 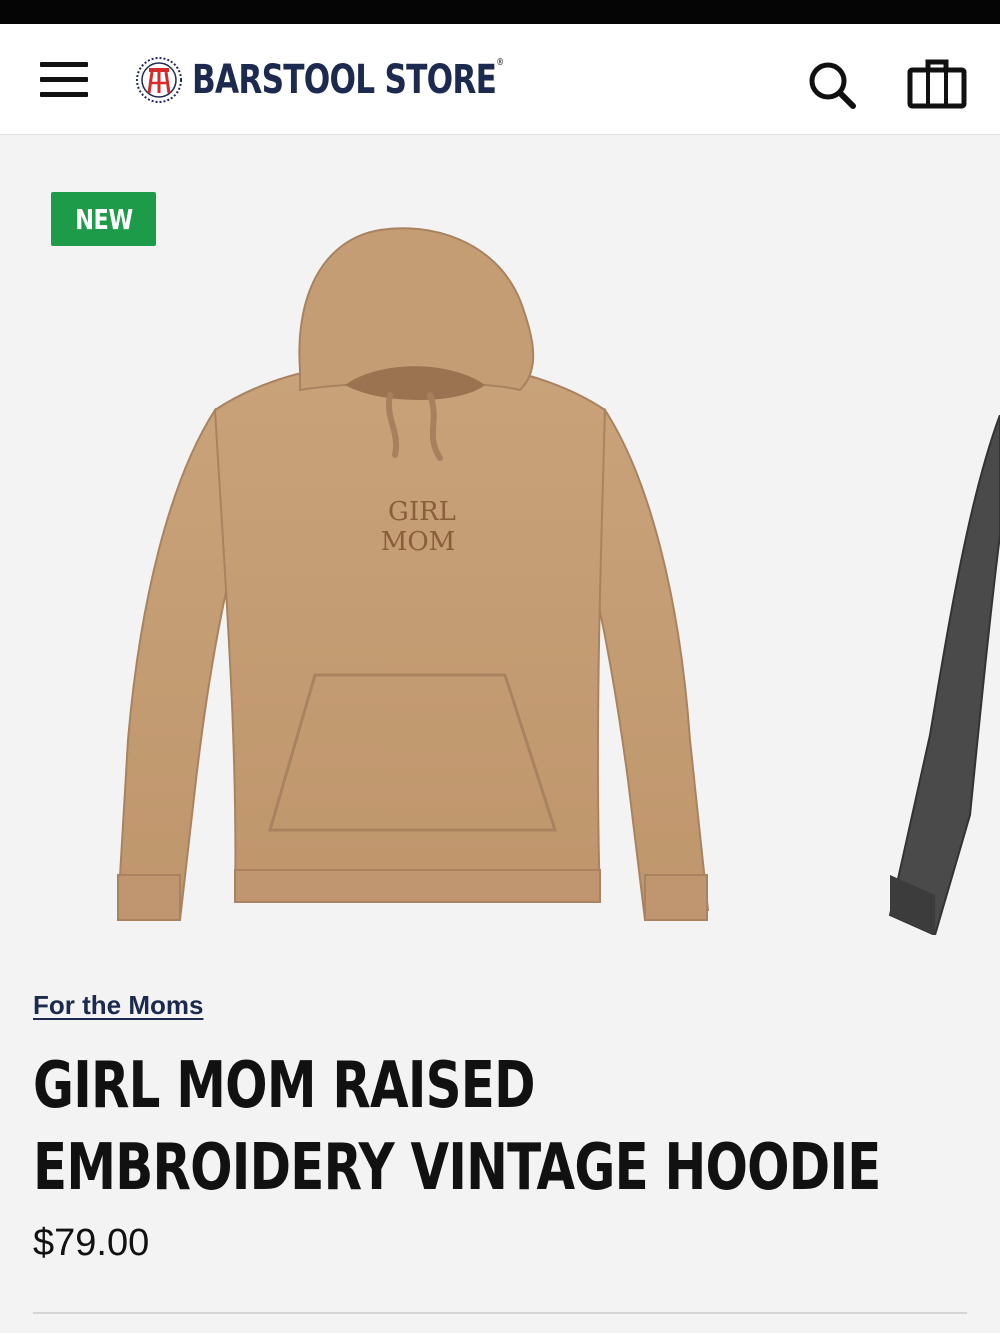 I want to click on site-header: BARSTOOL STORE®, so click(x=500, y=79).